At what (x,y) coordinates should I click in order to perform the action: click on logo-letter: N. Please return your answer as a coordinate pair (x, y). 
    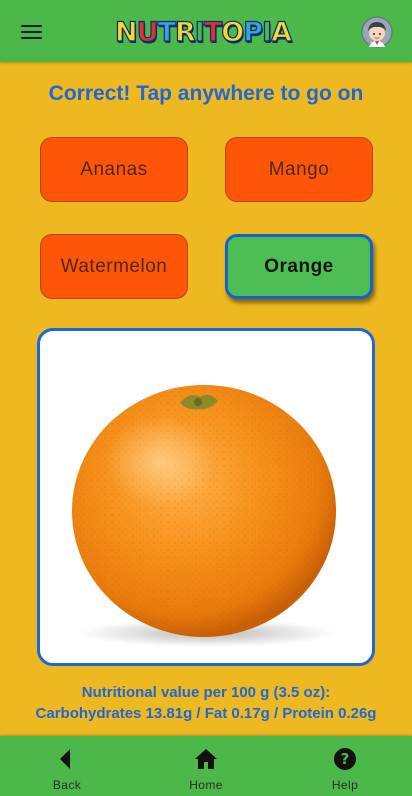
    Looking at the image, I should click on (126, 32).